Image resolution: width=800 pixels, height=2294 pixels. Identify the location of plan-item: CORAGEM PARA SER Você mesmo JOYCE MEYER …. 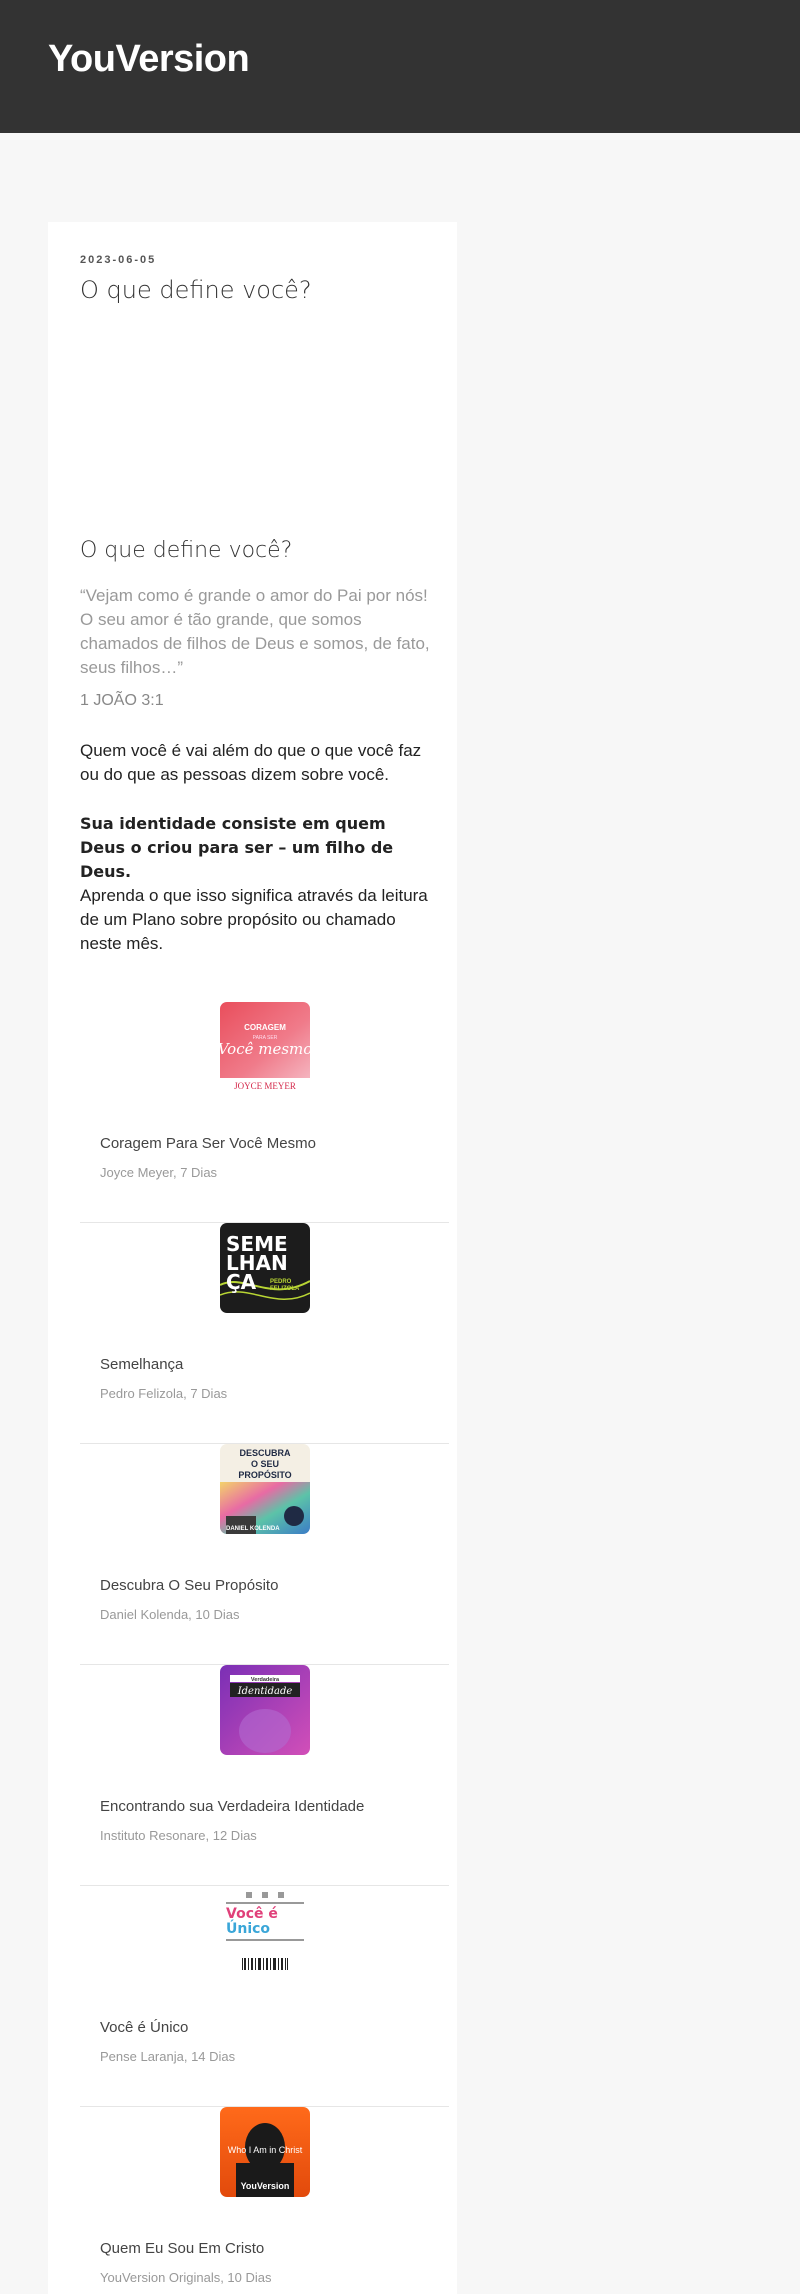
(264, 1112).